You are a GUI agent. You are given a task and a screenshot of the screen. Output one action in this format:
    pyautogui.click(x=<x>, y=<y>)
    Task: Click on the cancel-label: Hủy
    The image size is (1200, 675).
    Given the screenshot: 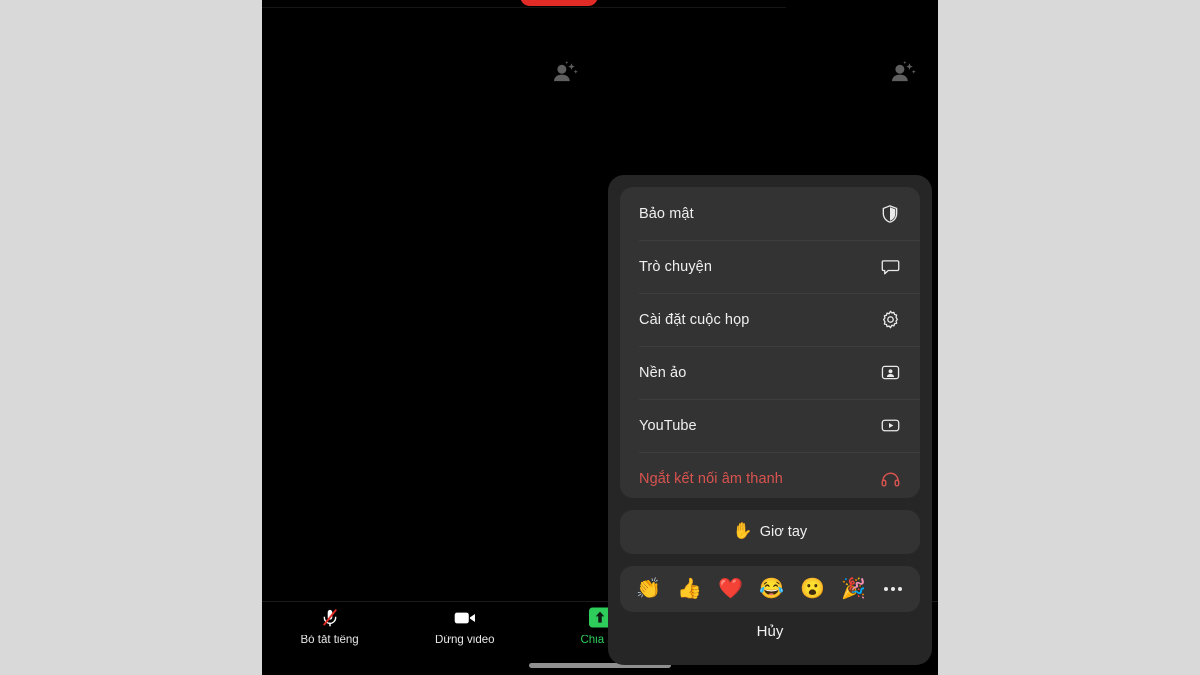 What is the action you would take?
    pyautogui.click(x=770, y=631)
    